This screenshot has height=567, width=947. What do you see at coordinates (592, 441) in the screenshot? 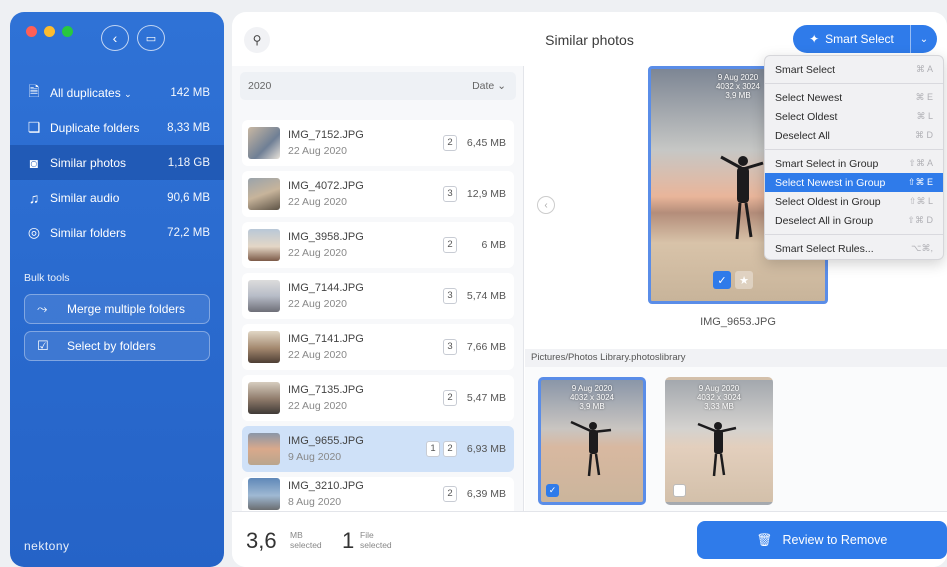
I see `group-photo-thumbnail: 9 Aug 2020 4032 x 3024 3,9 MB ✓` at bounding box center [592, 441].